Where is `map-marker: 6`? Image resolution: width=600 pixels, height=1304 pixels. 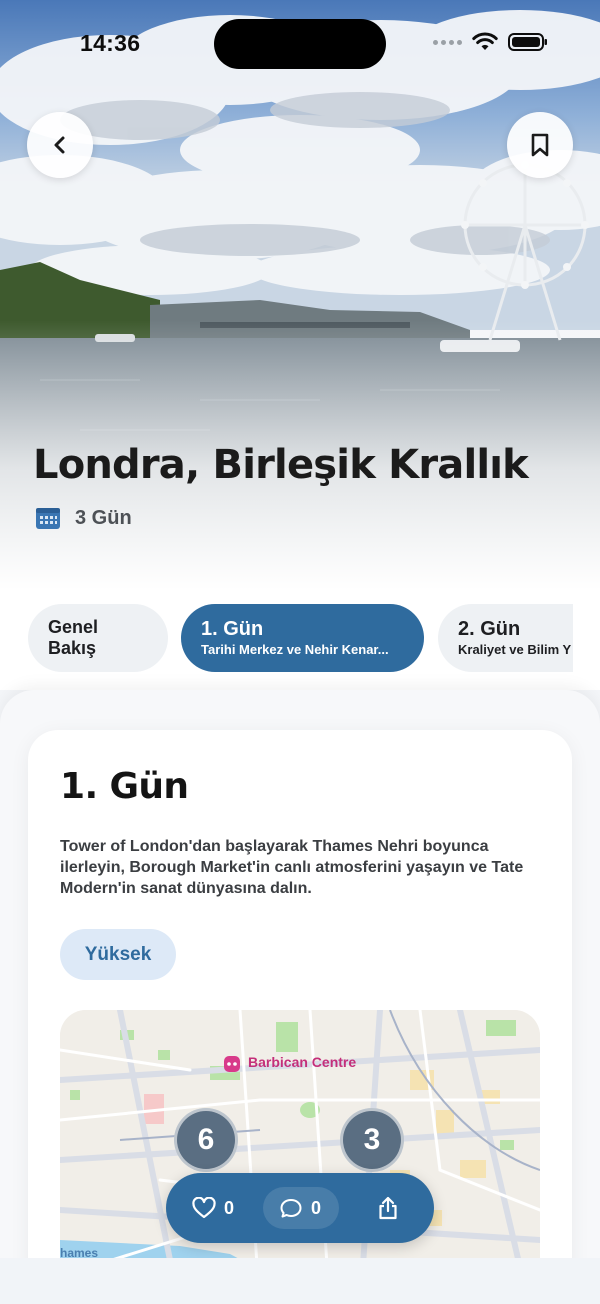
map-marker: 6 is located at coordinates (206, 1140).